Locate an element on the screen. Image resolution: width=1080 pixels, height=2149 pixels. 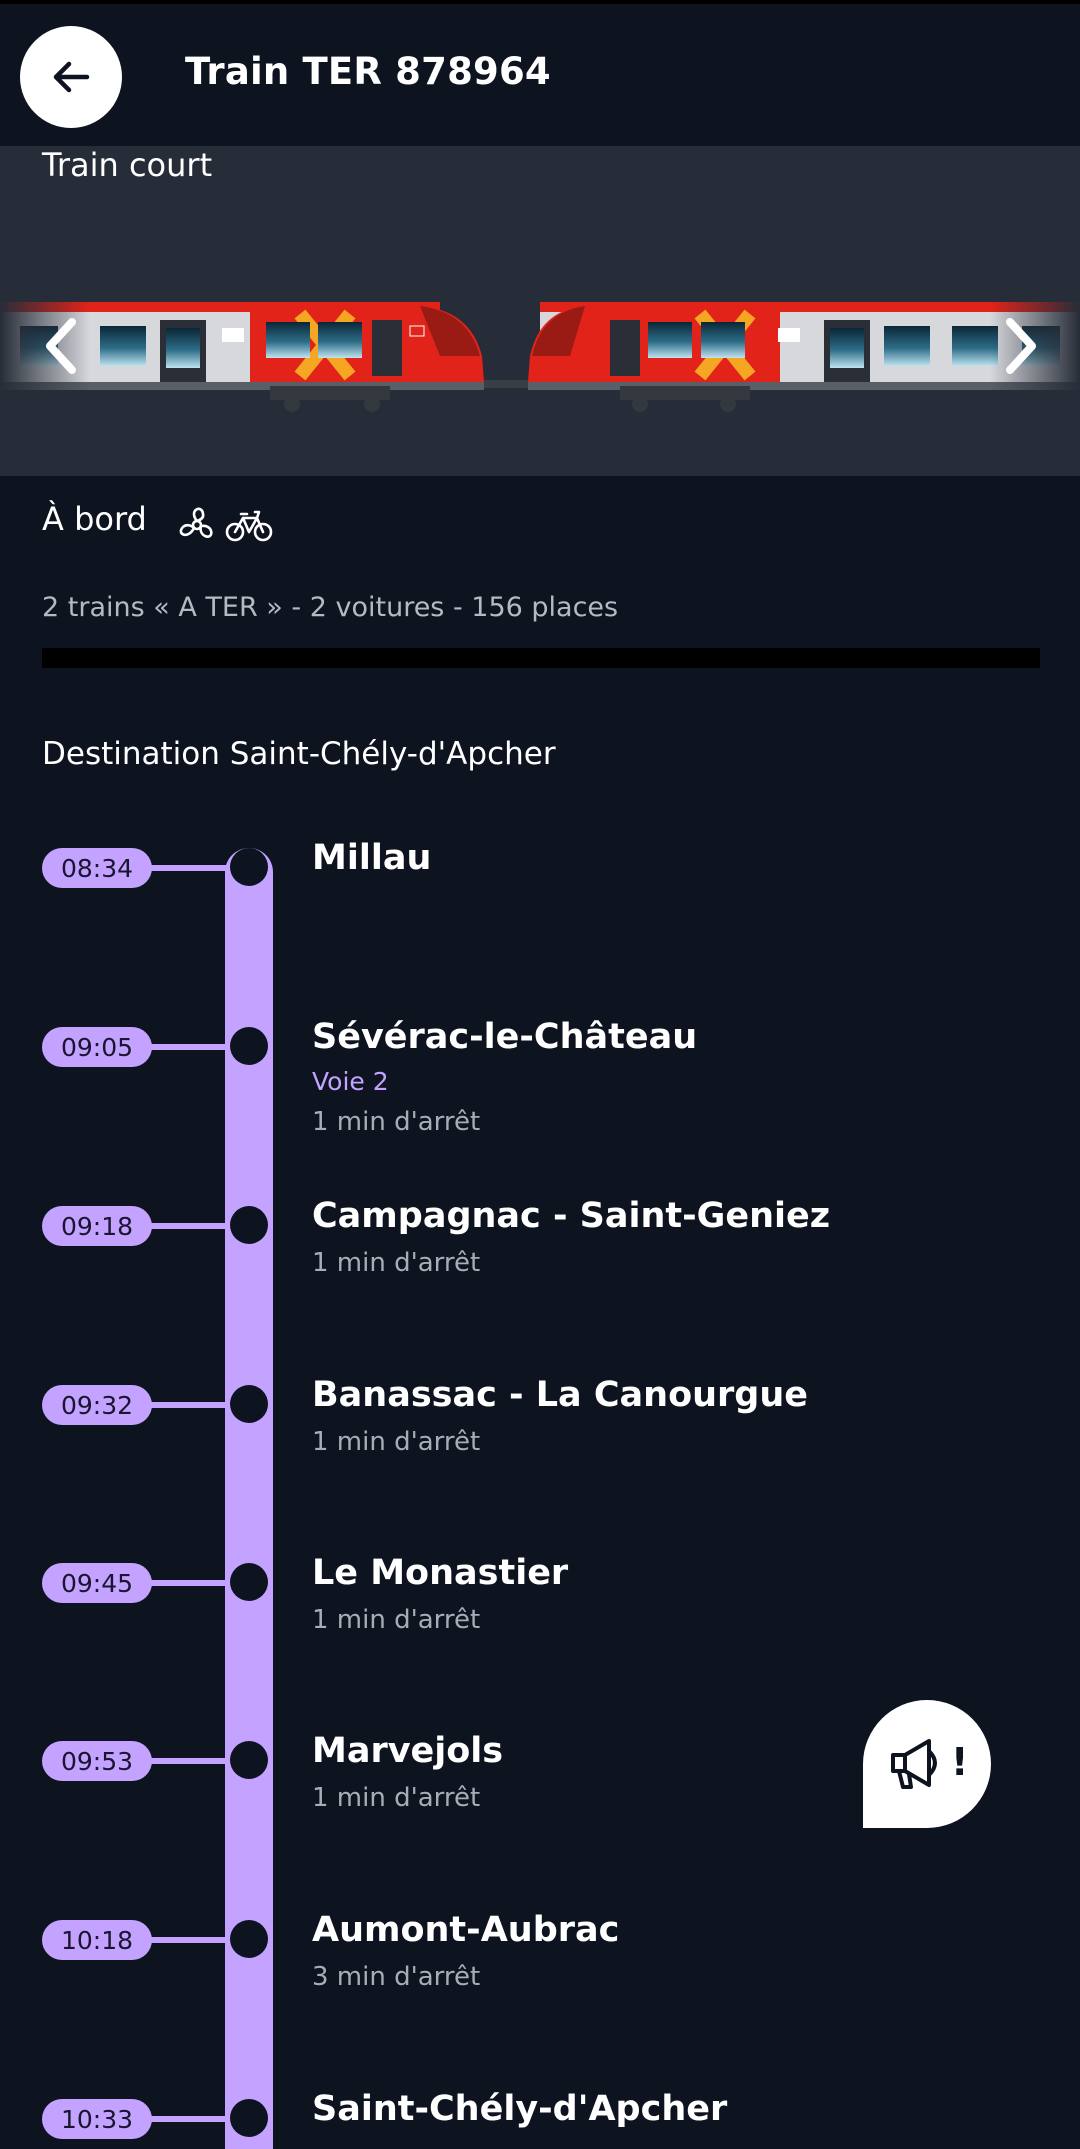
page-title: Train TER 878964 is located at coordinates (368, 71).